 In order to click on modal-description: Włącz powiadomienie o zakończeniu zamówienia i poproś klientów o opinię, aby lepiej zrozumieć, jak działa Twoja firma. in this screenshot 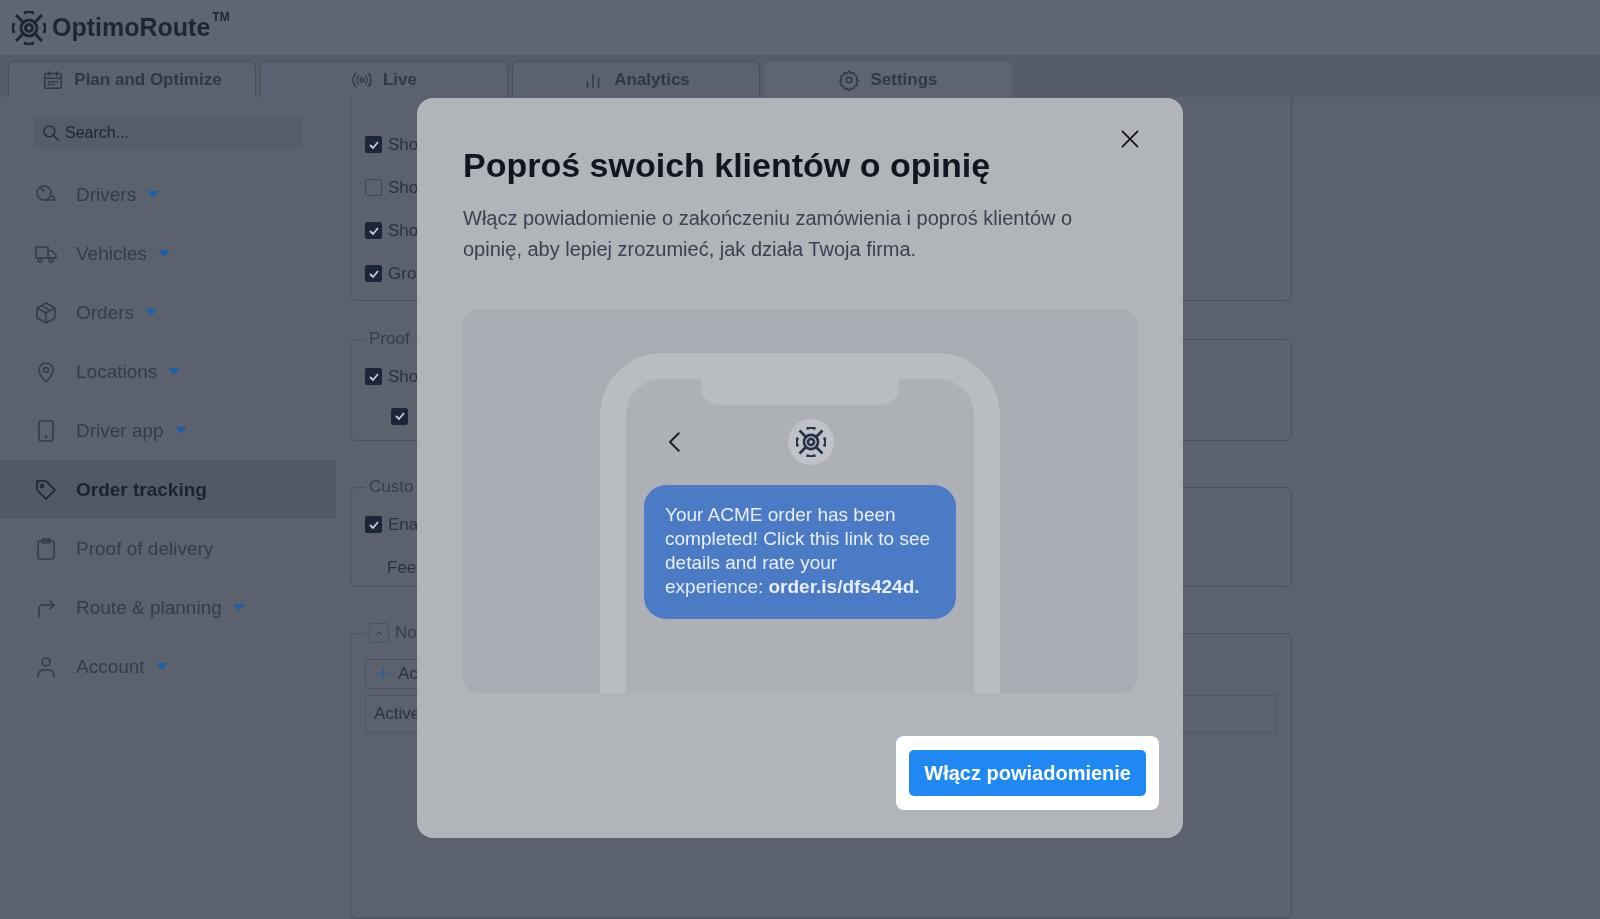, I will do `click(768, 234)`.